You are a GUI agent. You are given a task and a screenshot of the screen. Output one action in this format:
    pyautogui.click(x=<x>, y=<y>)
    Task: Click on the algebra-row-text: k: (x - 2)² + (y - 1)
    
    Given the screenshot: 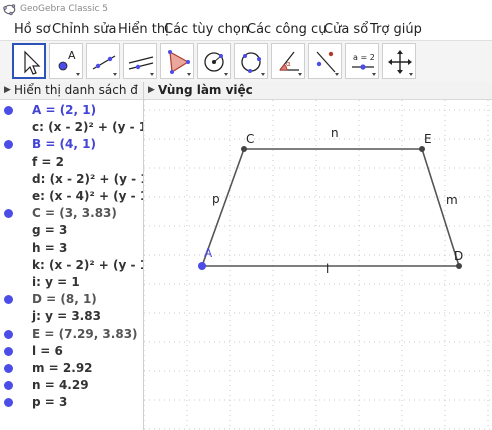 What is the action you would take?
    pyautogui.click(x=87, y=264)
    